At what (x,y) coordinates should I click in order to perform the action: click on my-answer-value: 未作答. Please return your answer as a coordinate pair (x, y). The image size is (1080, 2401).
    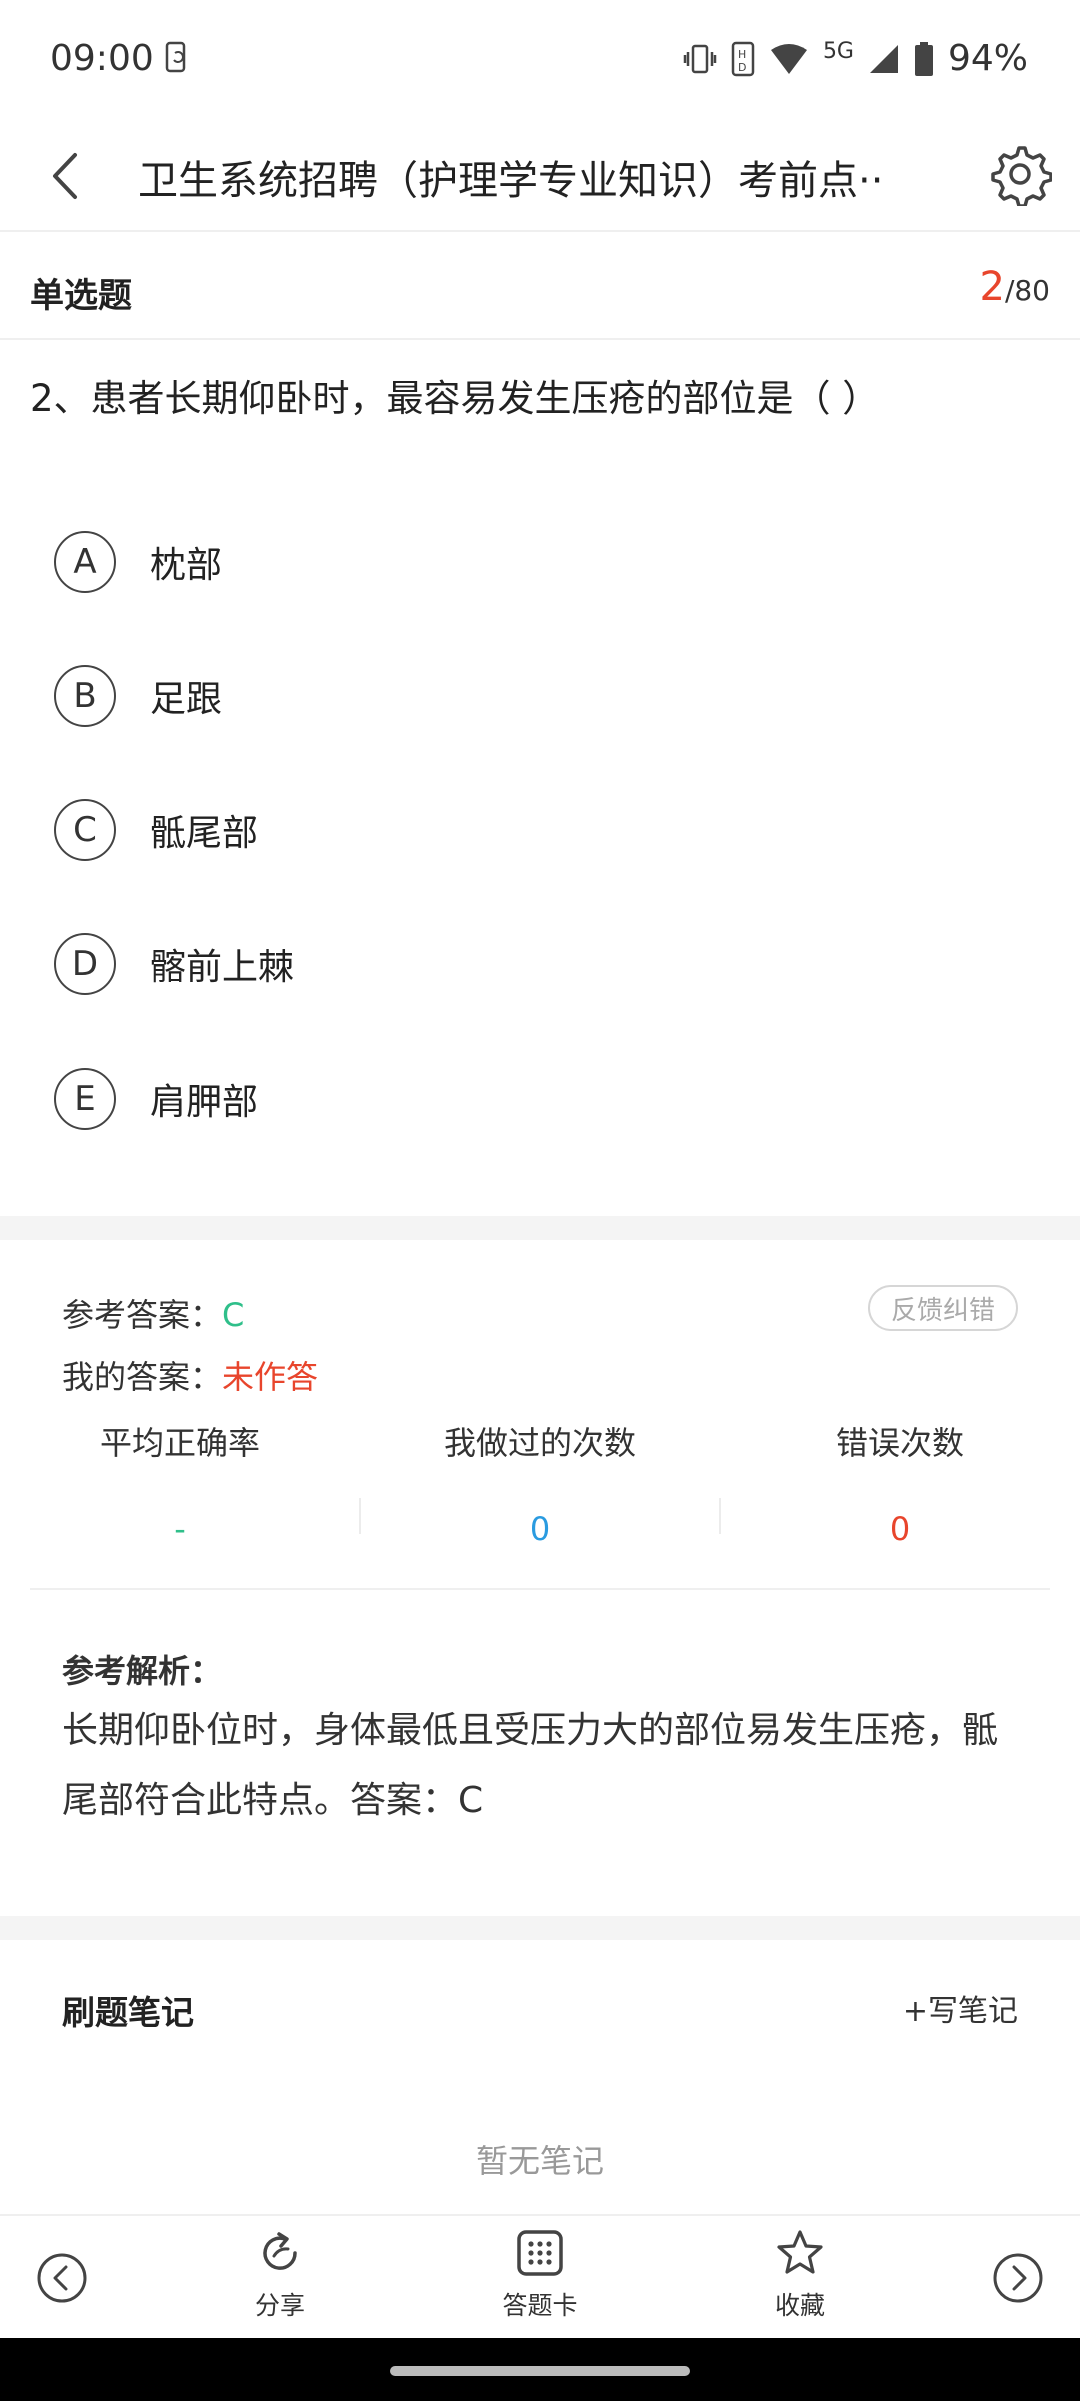
    Looking at the image, I should click on (270, 1377).